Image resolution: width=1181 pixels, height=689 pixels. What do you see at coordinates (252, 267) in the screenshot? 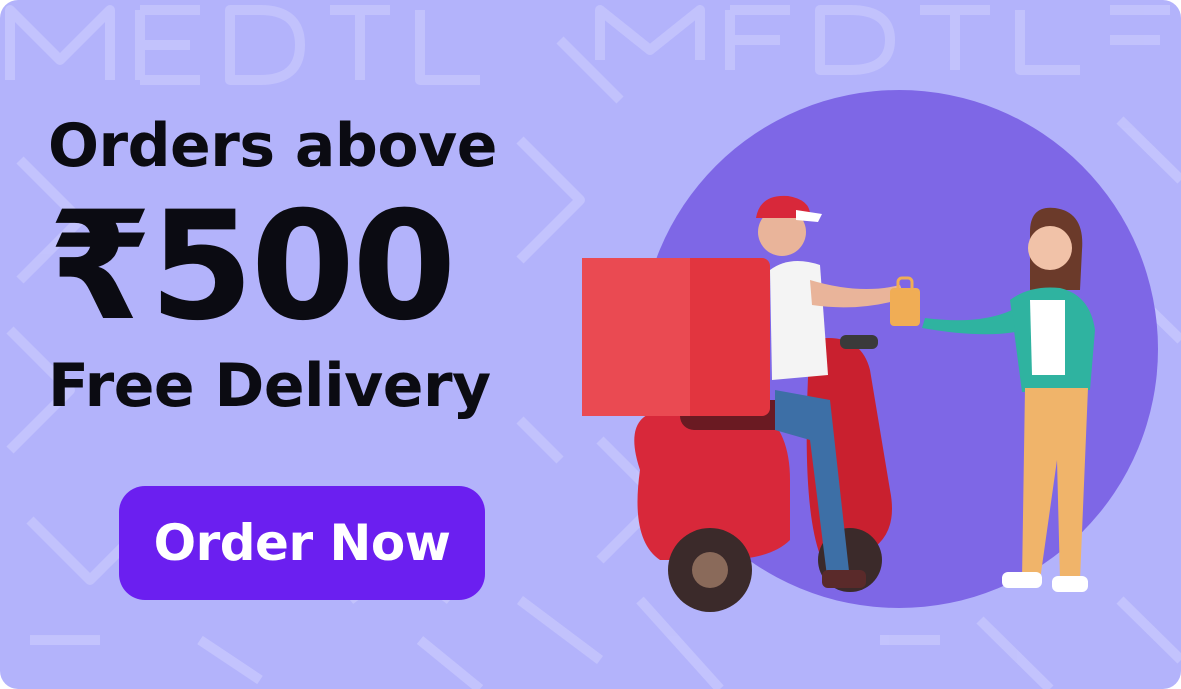
I see `headline-price: ₹500` at bounding box center [252, 267].